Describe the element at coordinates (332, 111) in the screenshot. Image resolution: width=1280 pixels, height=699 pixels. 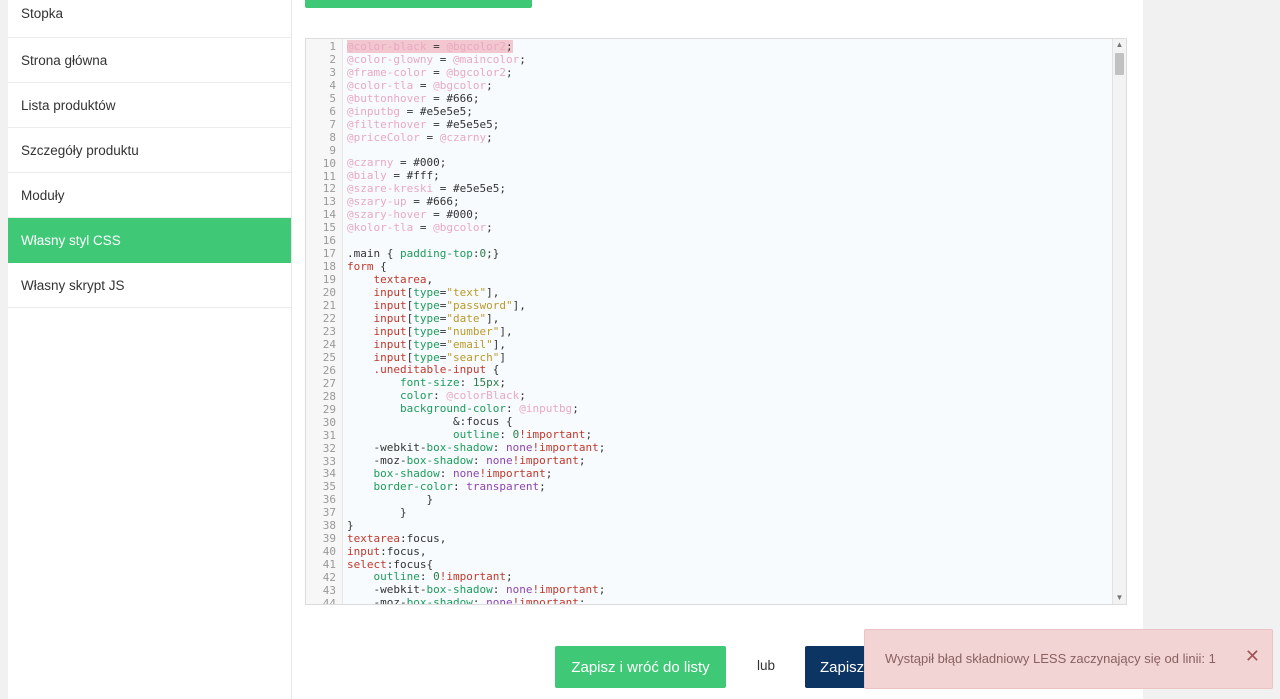
I see `line-number: 6` at that location.